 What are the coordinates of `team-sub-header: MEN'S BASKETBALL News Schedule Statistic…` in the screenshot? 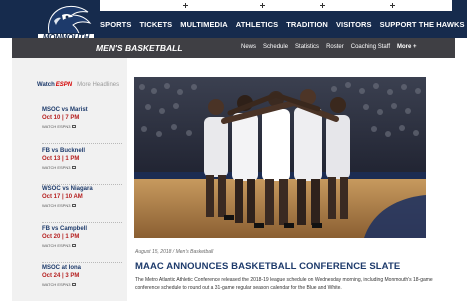 It's located at (233, 48).